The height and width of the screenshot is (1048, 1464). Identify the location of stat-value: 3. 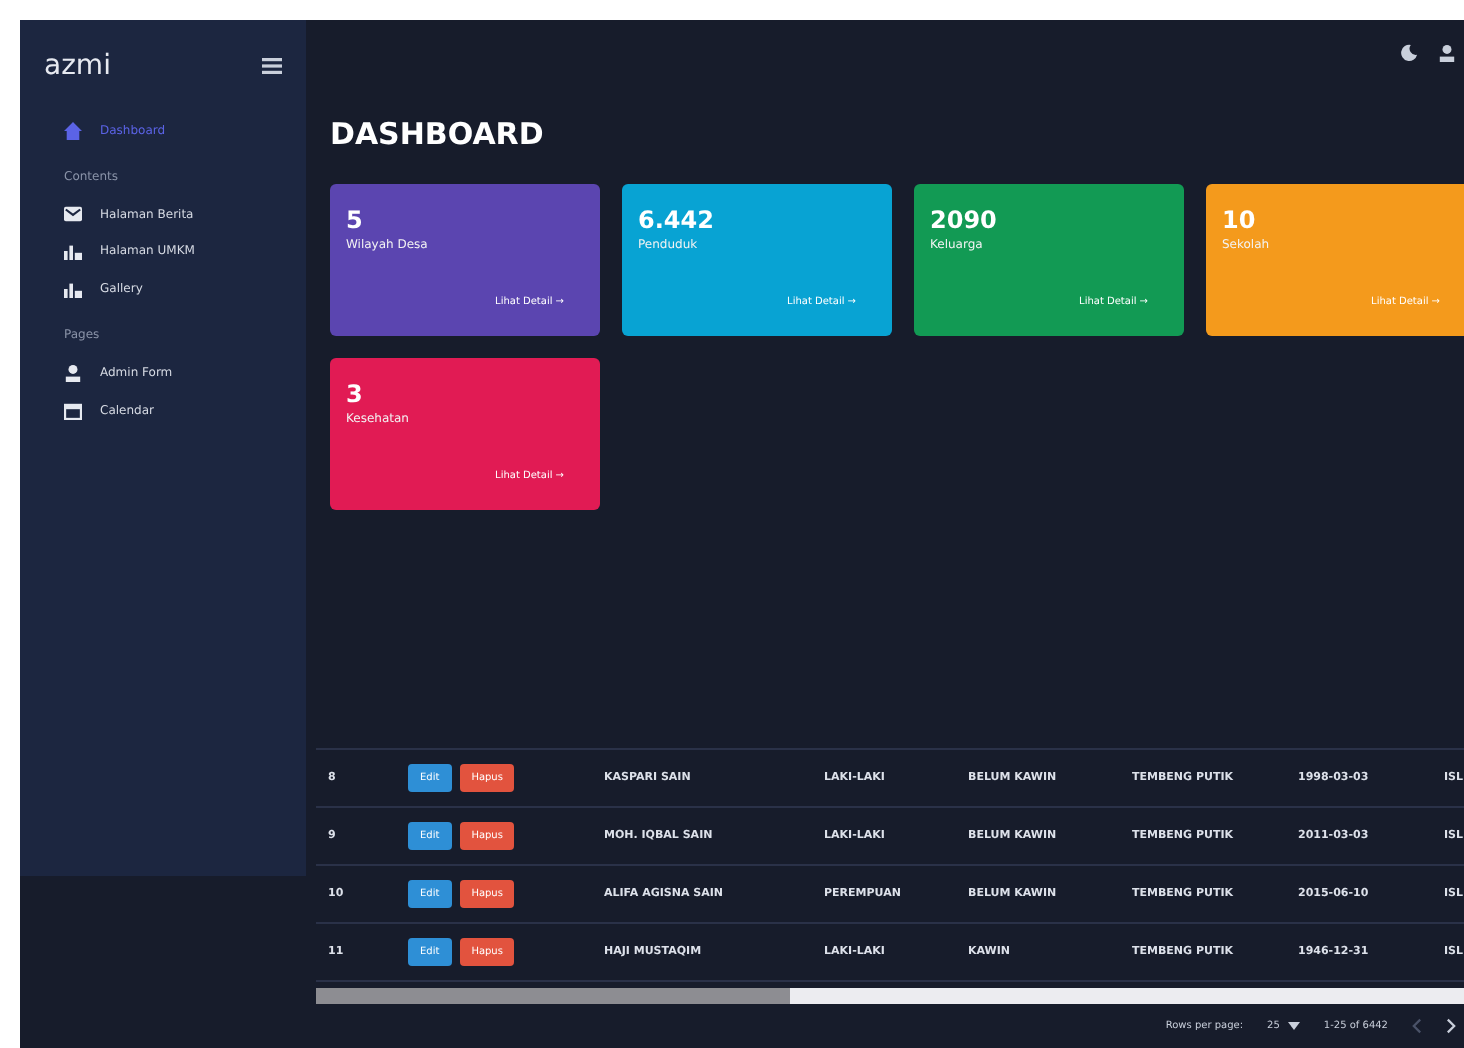
(355, 394).